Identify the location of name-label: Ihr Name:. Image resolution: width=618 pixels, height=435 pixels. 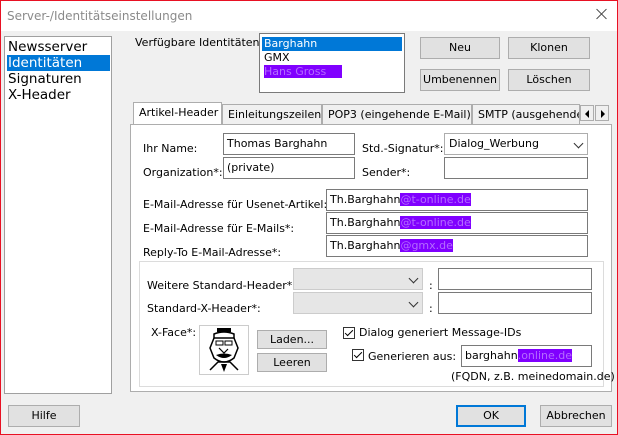
(170, 148).